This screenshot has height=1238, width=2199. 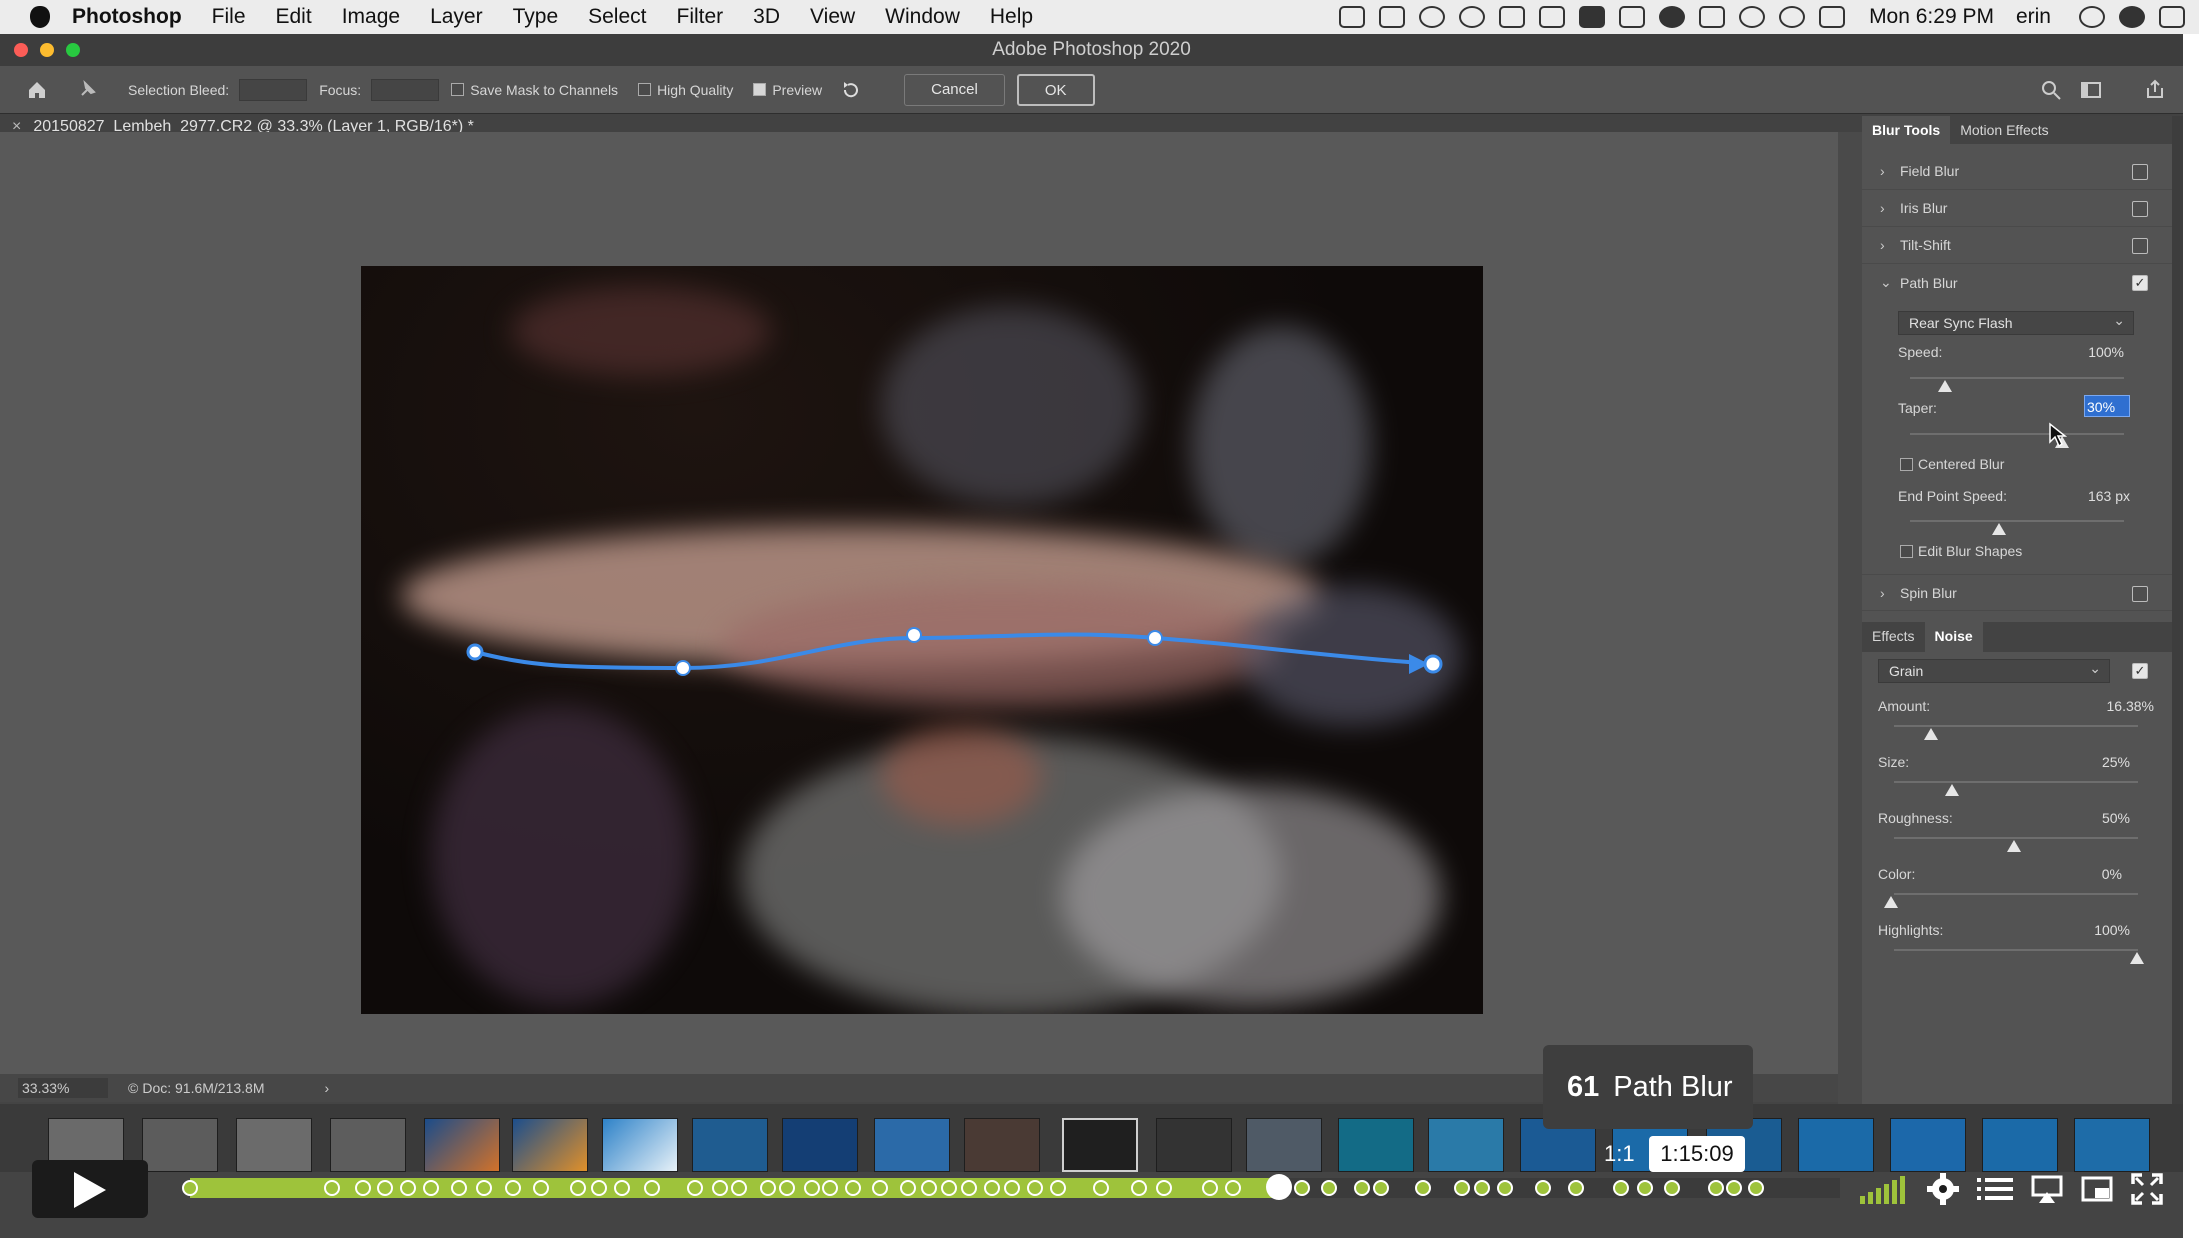 I want to click on speed-slider-track, so click(x=2017, y=378).